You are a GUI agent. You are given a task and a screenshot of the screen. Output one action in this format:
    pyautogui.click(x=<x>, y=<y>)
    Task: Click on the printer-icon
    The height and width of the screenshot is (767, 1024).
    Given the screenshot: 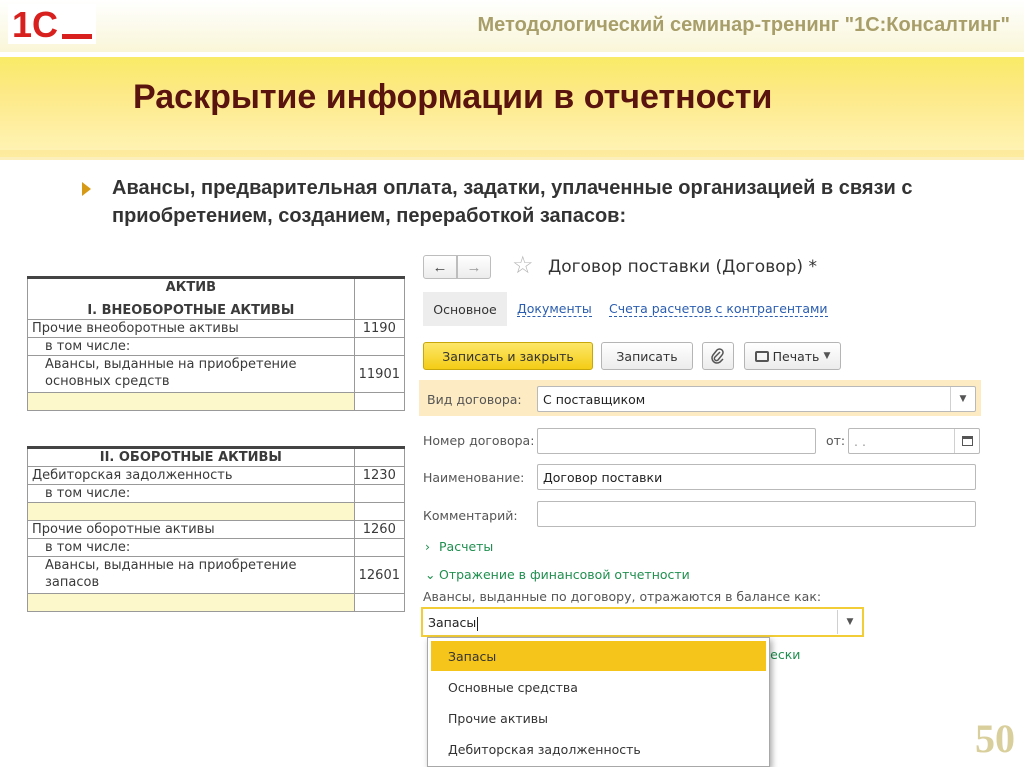 What is the action you would take?
    pyautogui.click(x=761, y=356)
    